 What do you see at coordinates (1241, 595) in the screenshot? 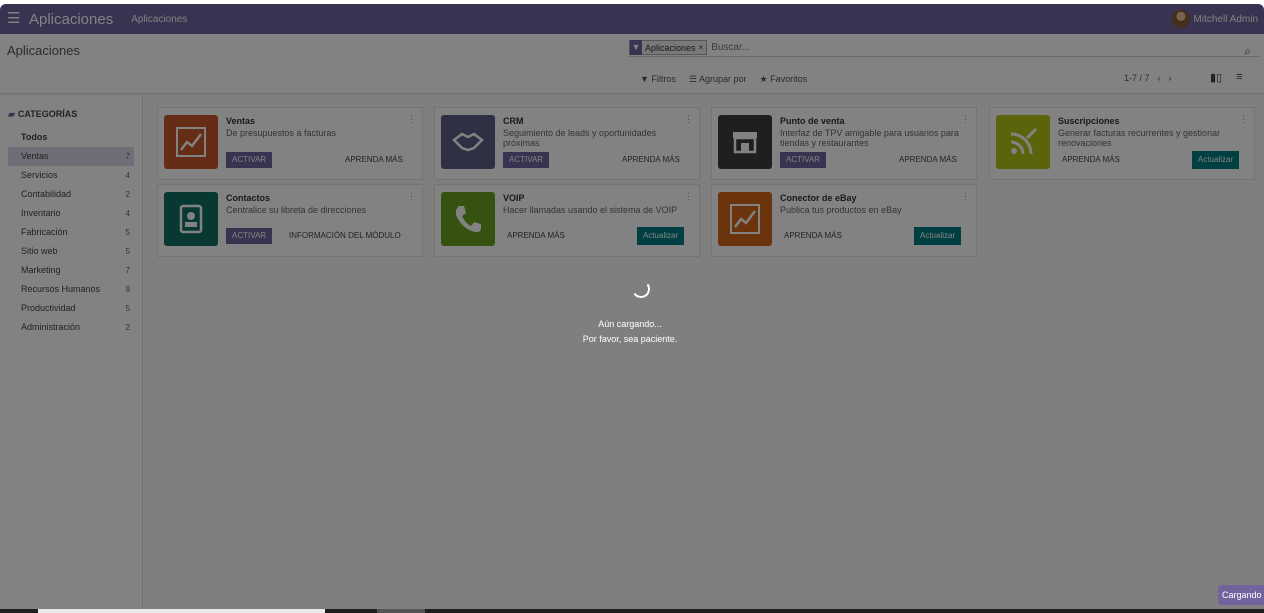
I see `loading-badge: Cargando` at bounding box center [1241, 595].